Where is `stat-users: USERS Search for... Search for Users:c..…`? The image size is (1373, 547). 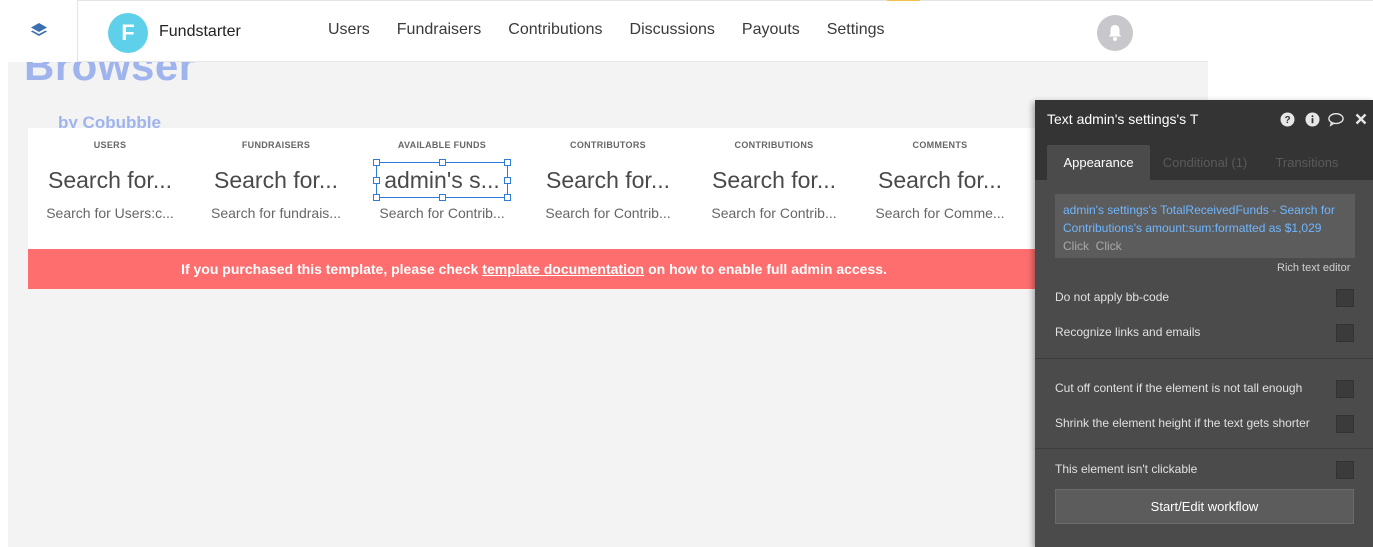
stat-users: USERS Search for... Search for Users:c..… is located at coordinates (110, 189).